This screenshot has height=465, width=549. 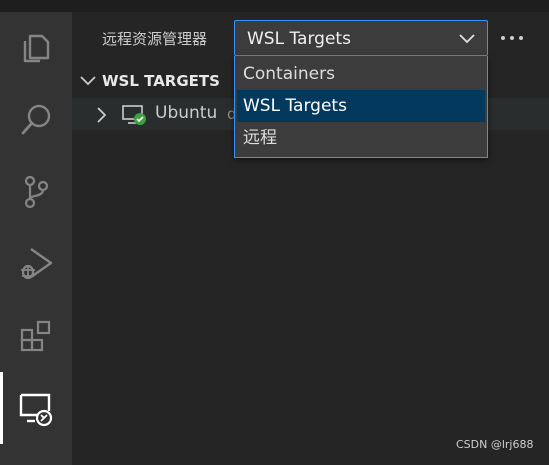 What do you see at coordinates (134, 115) in the screenshot?
I see `monitor-connected-icon` at bounding box center [134, 115].